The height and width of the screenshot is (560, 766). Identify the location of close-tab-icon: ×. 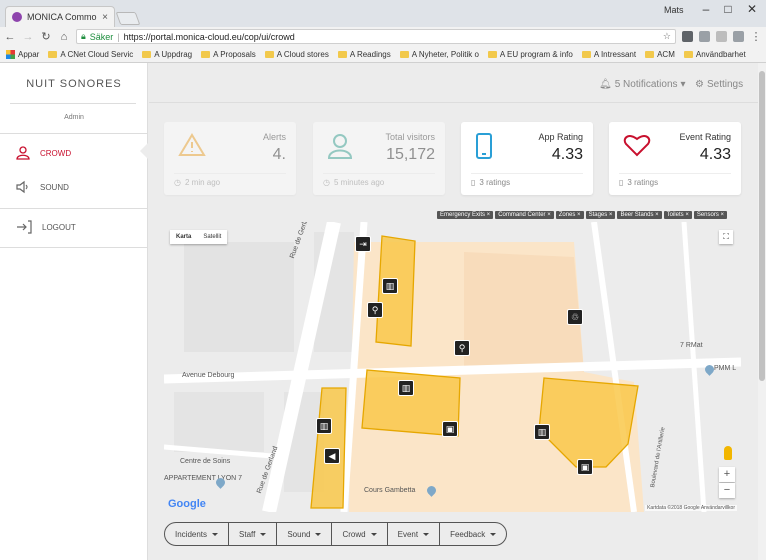
(105, 17).